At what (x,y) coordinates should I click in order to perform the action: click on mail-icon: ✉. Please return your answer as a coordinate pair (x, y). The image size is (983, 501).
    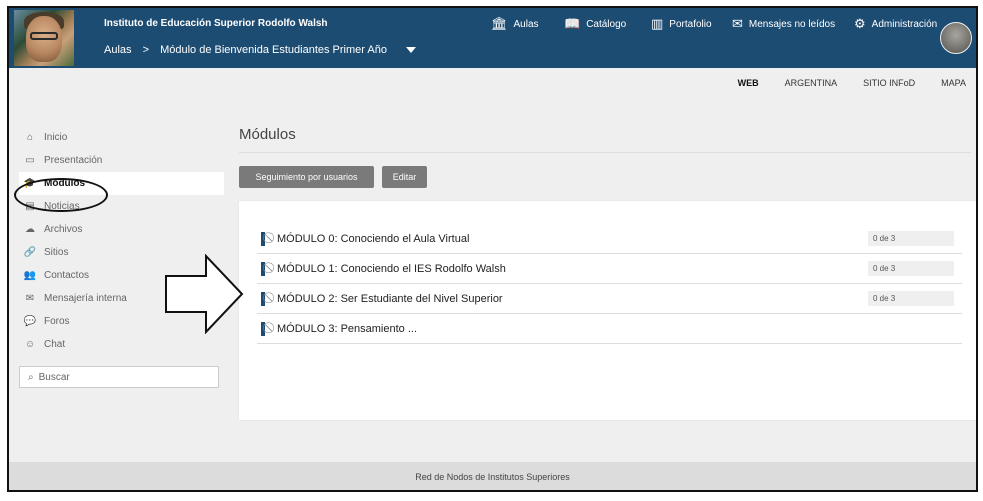
    Looking at the image, I should click on (737, 23).